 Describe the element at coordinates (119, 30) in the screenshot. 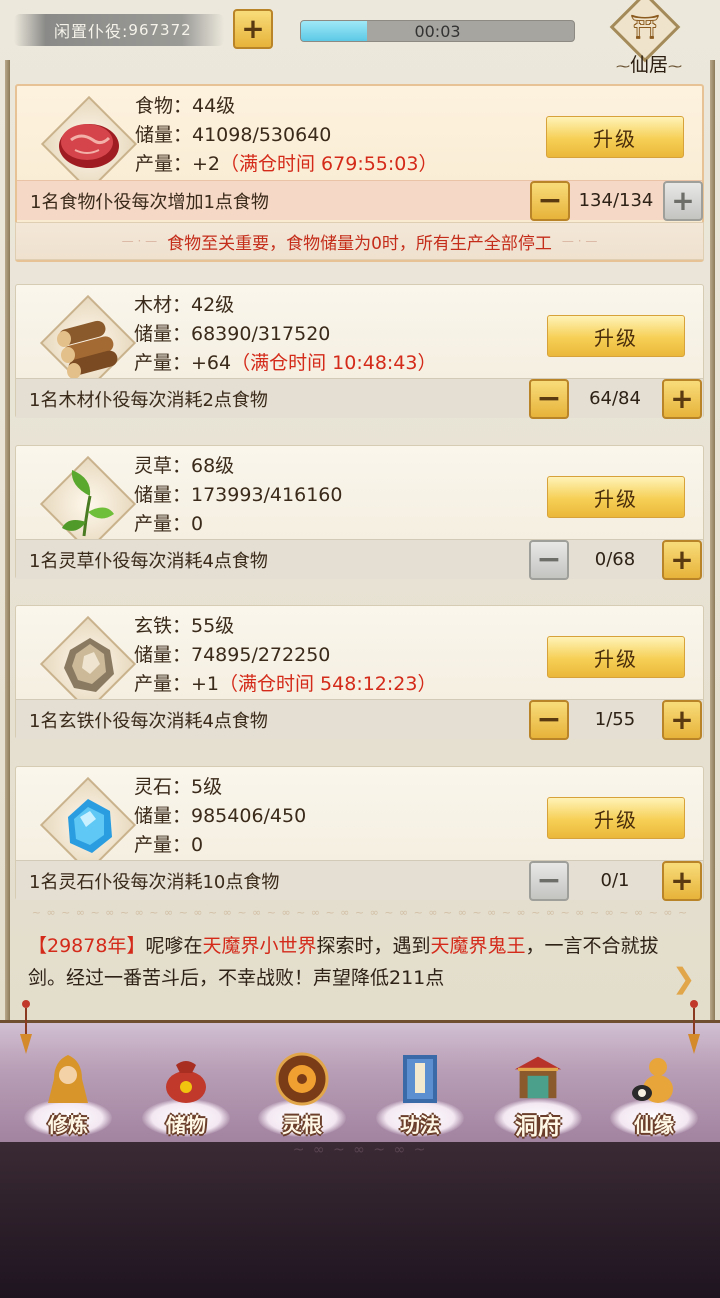

I see `idle-workers-display: 闲置仆役: 967372` at that location.